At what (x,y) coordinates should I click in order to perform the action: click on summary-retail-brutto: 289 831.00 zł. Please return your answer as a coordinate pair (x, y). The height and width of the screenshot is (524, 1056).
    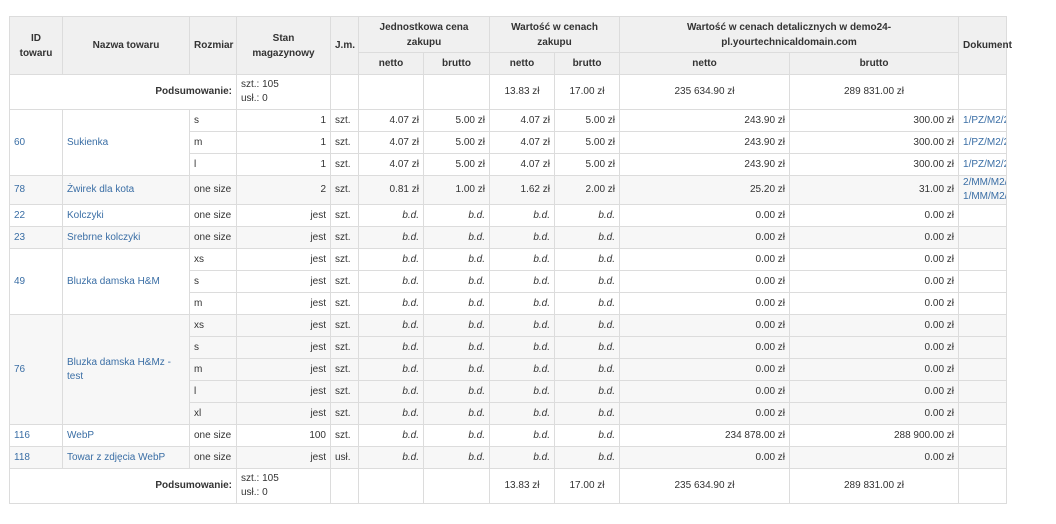
    Looking at the image, I should click on (874, 486).